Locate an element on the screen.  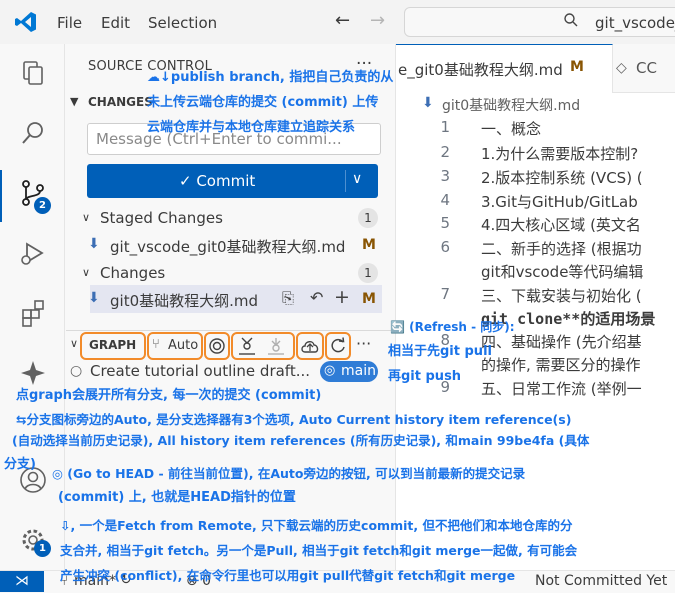
code-icon: ◇ is located at coordinates (621, 68).